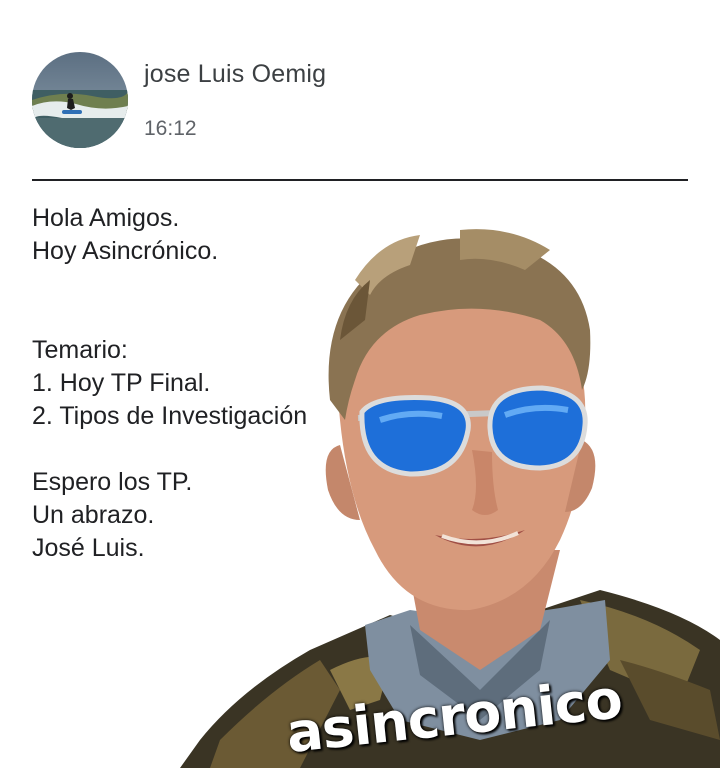 This screenshot has width=720, height=768. What do you see at coordinates (360, 100) in the screenshot?
I see `message-header: jose Luis Oemig 16:12` at bounding box center [360, 100].